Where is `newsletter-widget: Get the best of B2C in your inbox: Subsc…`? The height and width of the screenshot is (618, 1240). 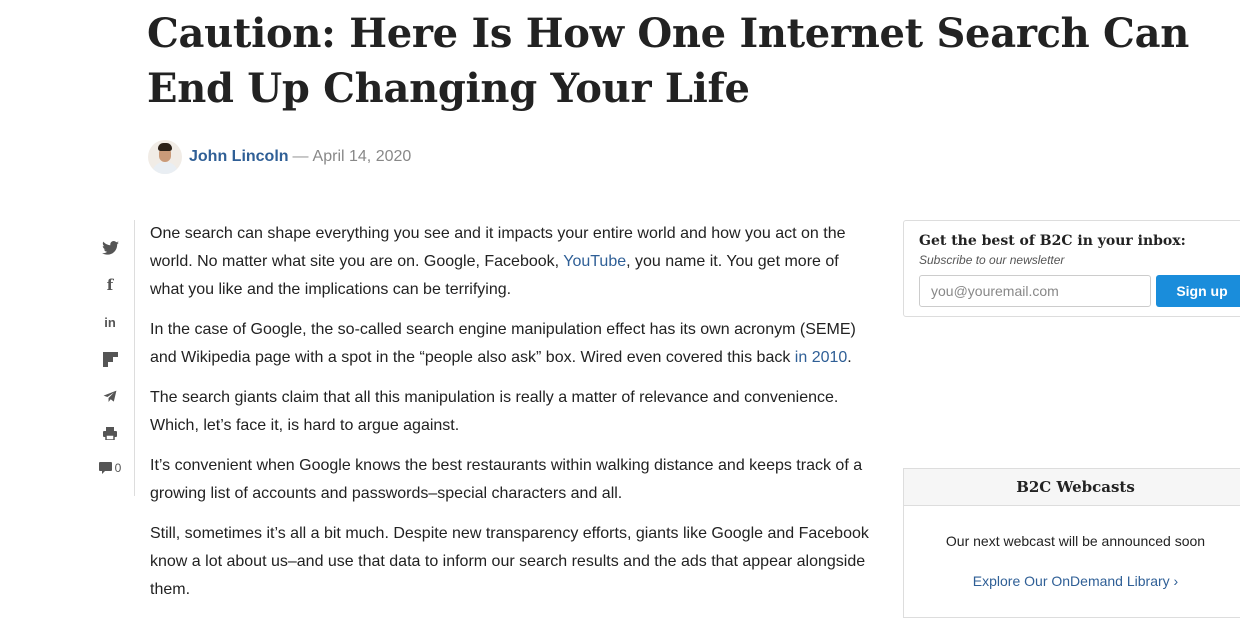
newsletter-widget: Get the best of B2C in your inbox: Subsc… is located at coordinates (1071, 268).